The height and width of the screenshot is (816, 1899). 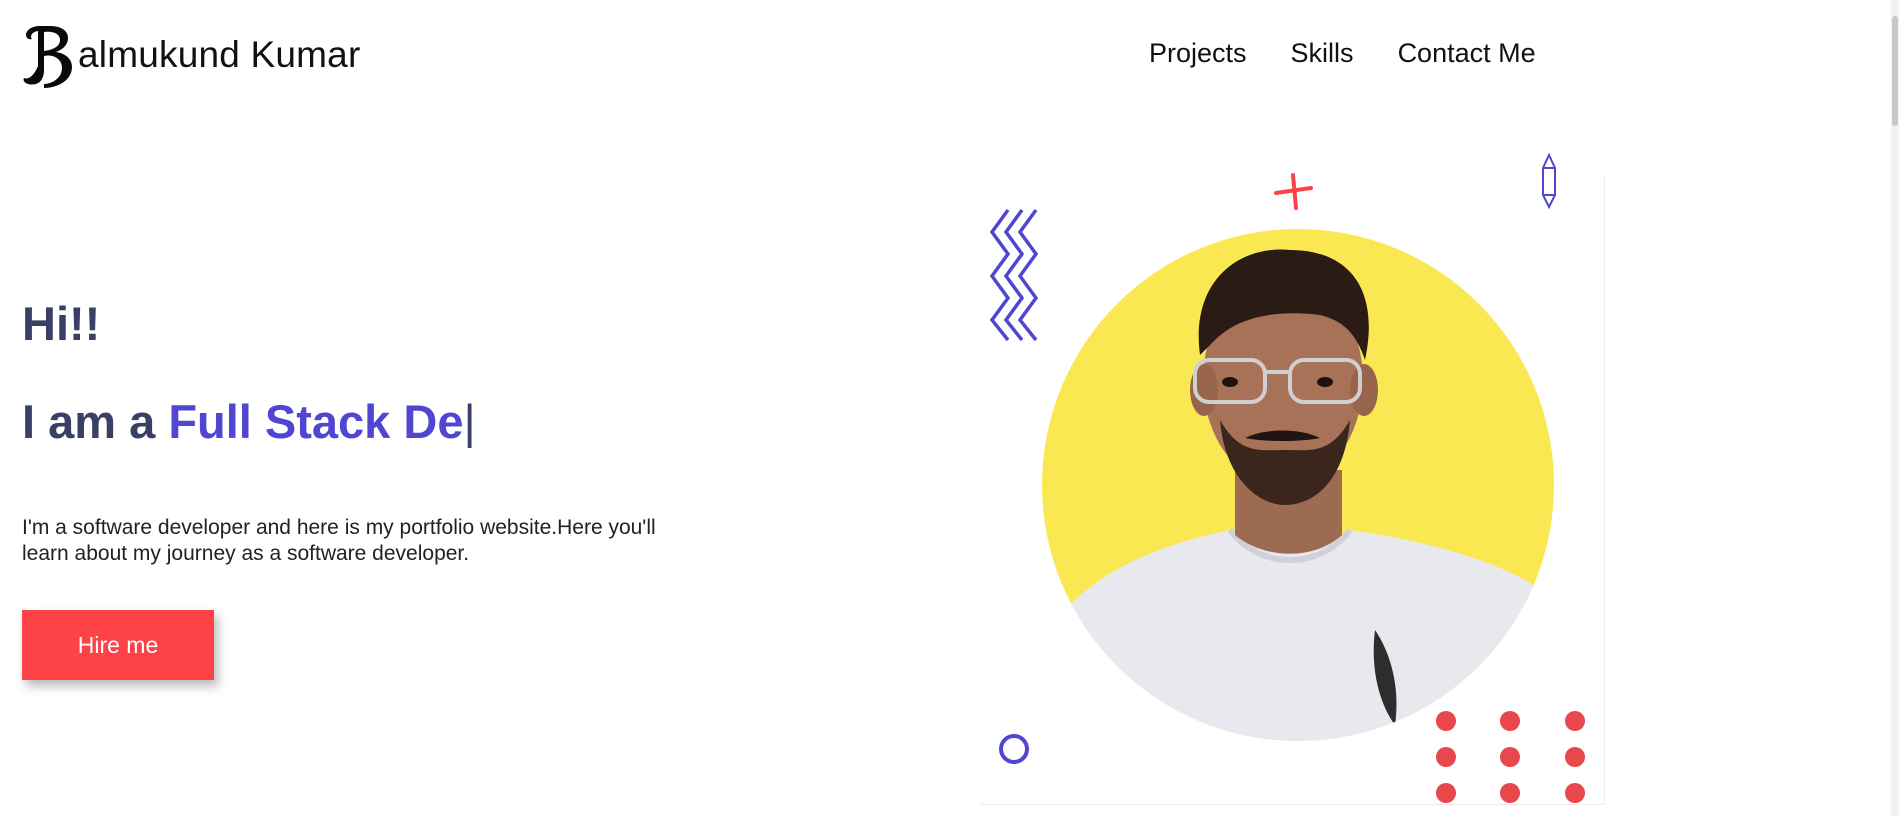 I want to click on scrollbar-thumb, so click(x=1895, y=71).